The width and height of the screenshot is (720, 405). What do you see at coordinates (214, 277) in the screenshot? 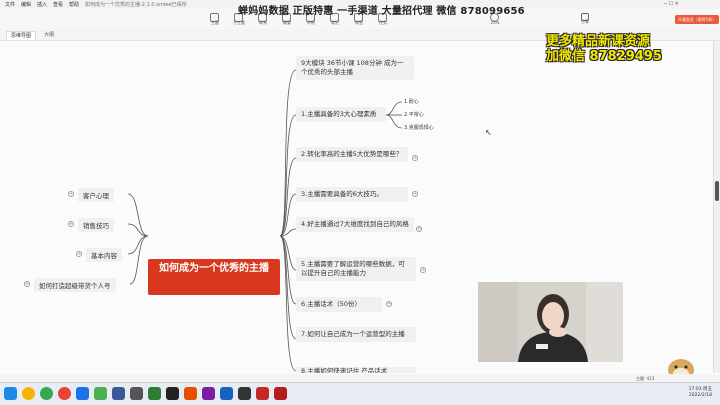
I see `root-topic: 如何成为一个优秀的主播` at bounding box center [214, 277].